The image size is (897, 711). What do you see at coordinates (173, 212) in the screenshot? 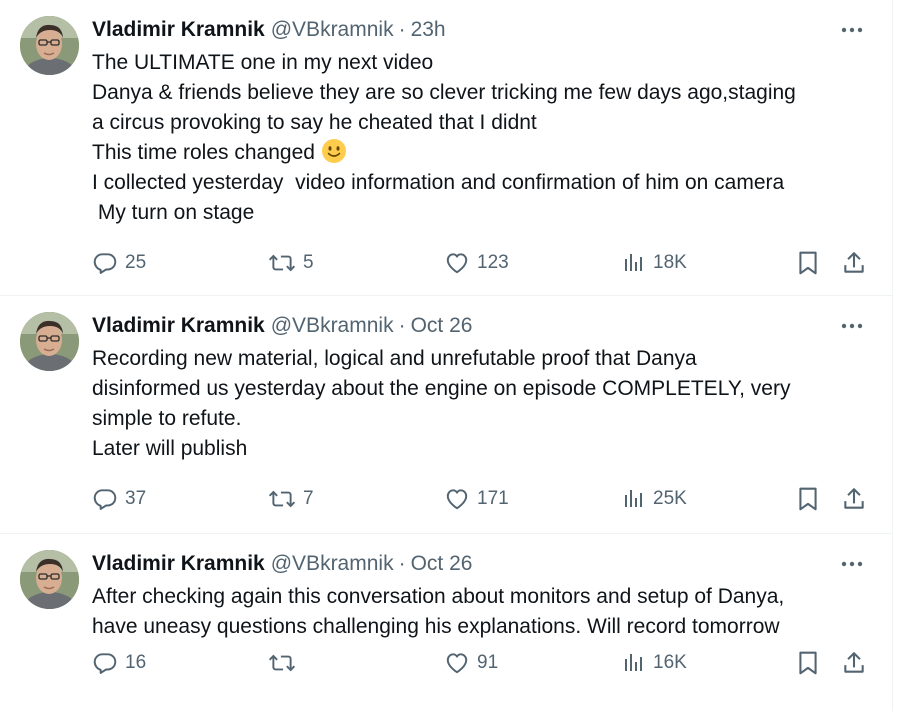
I see `tweet-text-line: My turn on stage` at bounding box center [173, 212].